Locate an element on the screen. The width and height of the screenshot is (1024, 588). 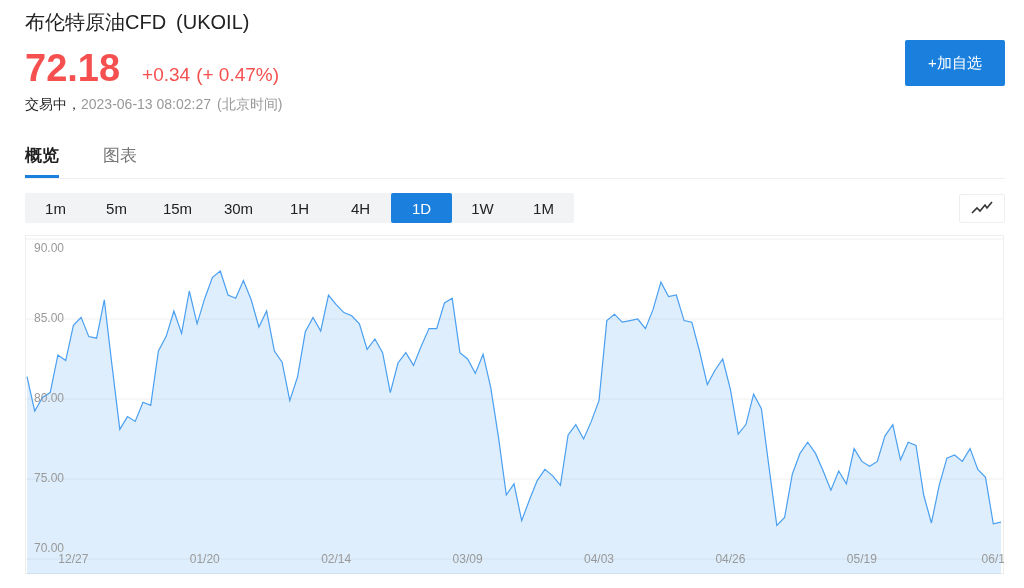
x-axis-label: 05/19 is located at coordinates (861, 559).